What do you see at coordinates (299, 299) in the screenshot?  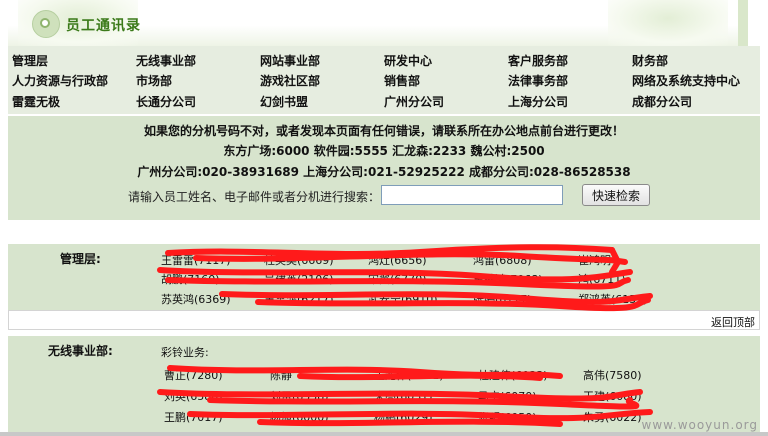 I see `employee-entry: 王雷鸿(6217)` at bounding box center [299, 299].